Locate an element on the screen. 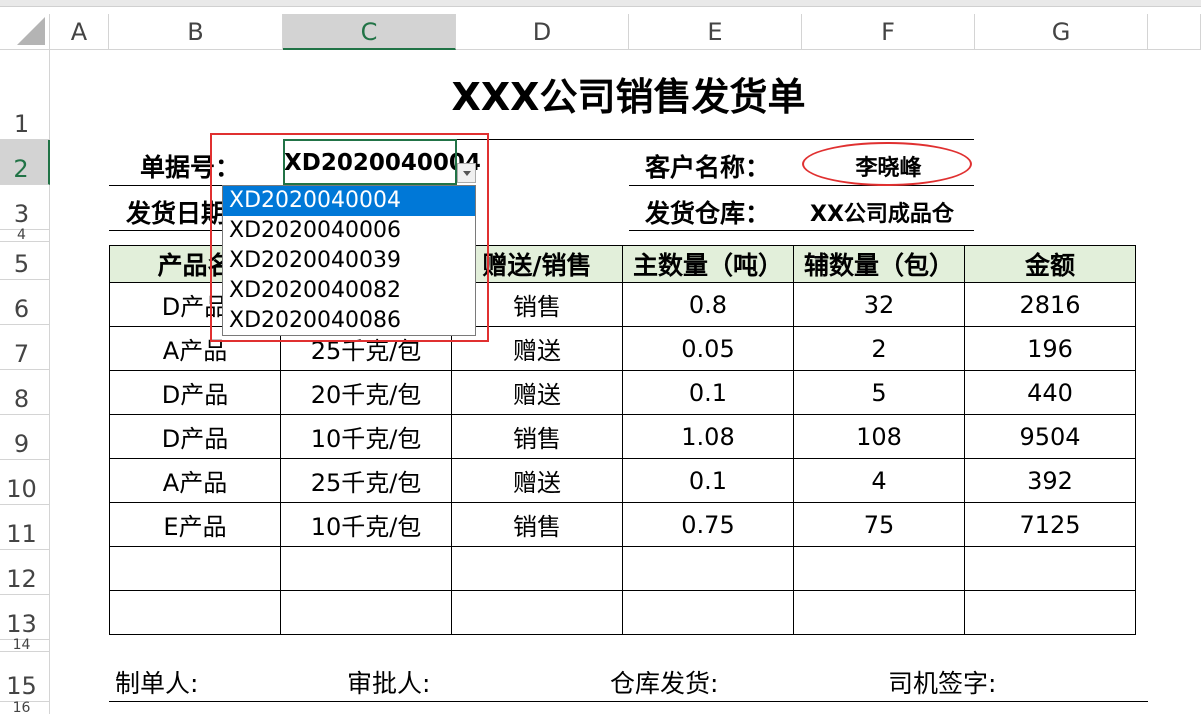 Image resolution: width=1201 pixels, height=716 pixels. maker-label: 制单人: is located at coordinates (157, 683).